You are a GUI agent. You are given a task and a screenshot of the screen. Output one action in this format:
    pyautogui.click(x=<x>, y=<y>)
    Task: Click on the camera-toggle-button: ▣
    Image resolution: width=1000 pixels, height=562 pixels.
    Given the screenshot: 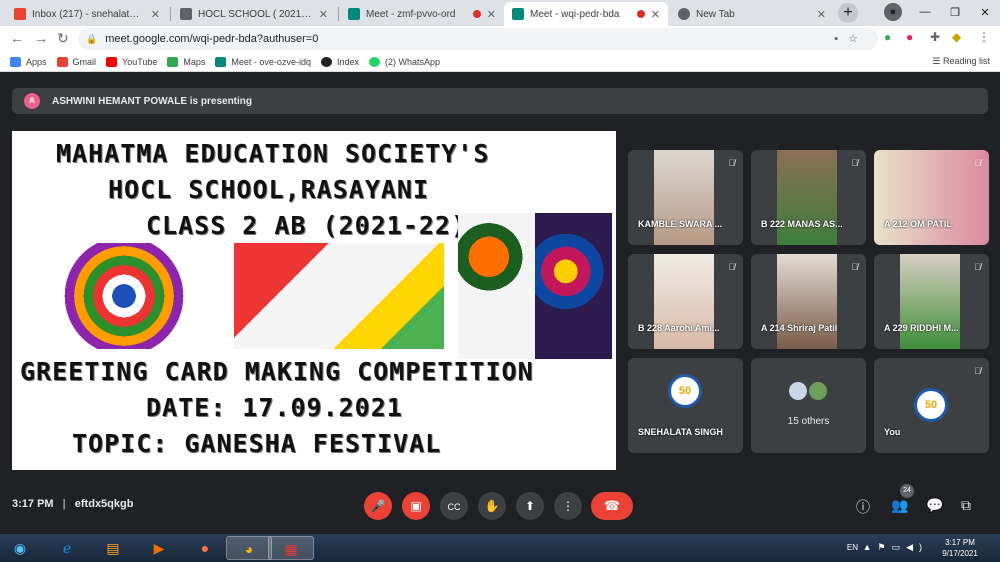 What is the action you would take?
    pyautogui.click(x=416, y=506)
    